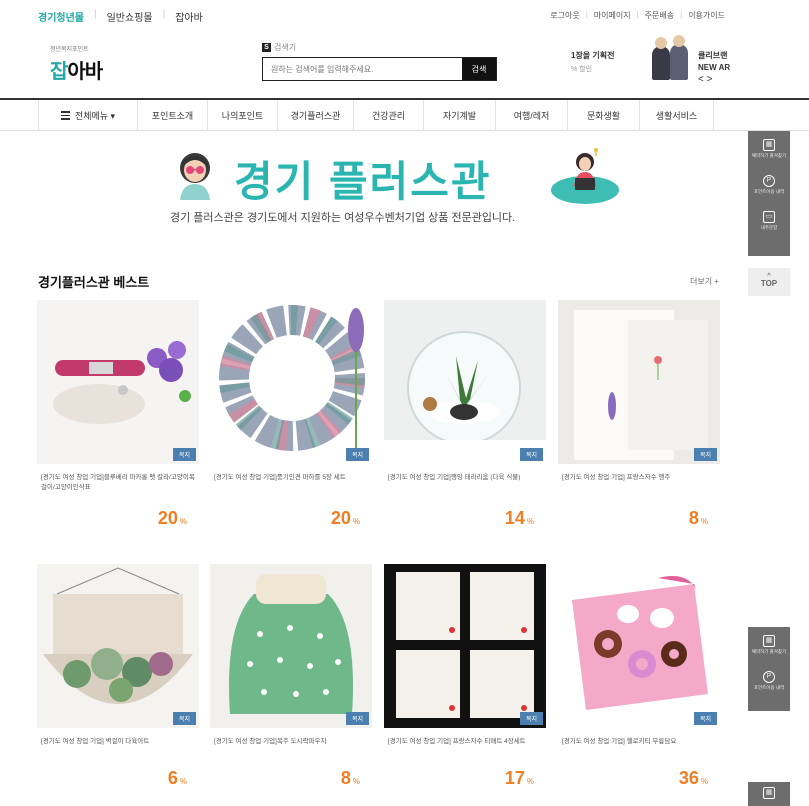  I want to click on nav-all-menu: 전체메뉴 ▾, so click(88, 115).